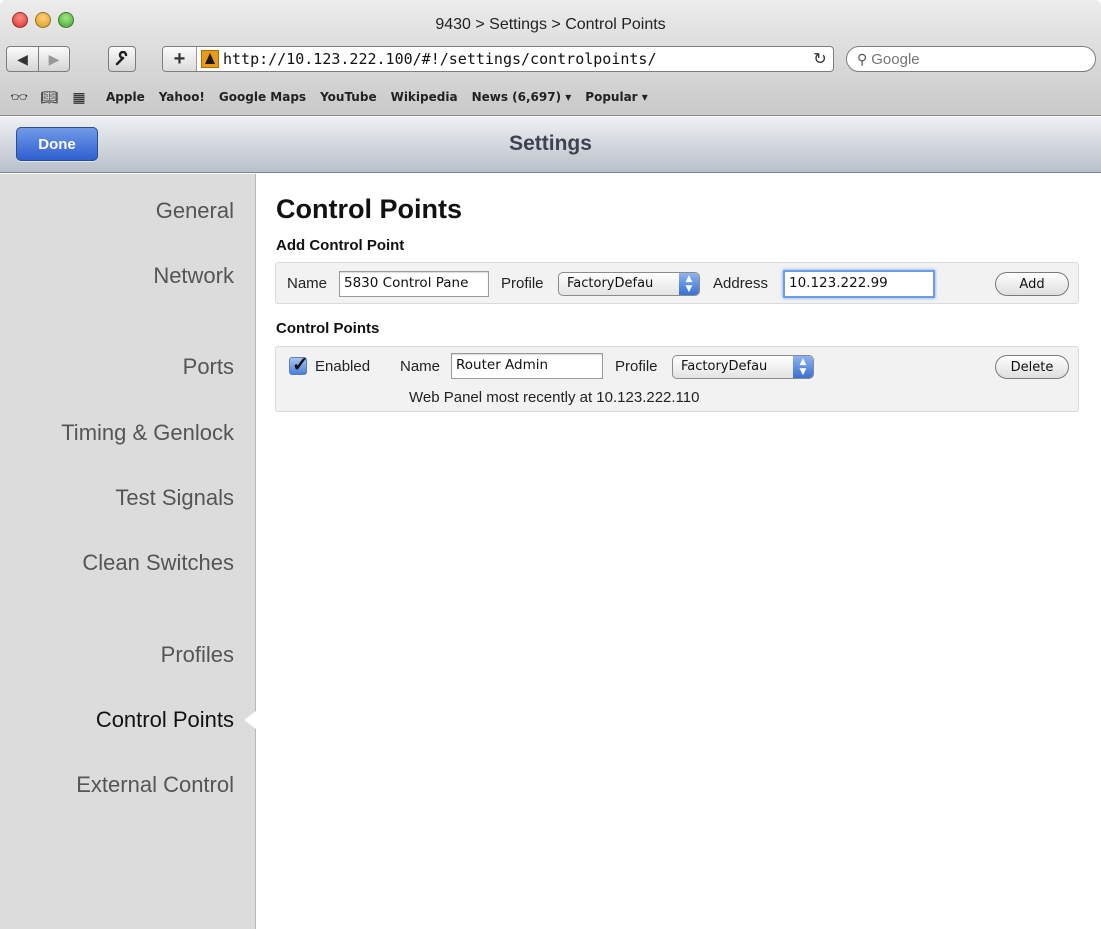 Image resolution: width=1101 pixels, height=929 pixels. What do you see at coordinates (414, 284) in the screenshot?
I see `name-input: 5830 Control Pane` at bounding box center [414, 284].